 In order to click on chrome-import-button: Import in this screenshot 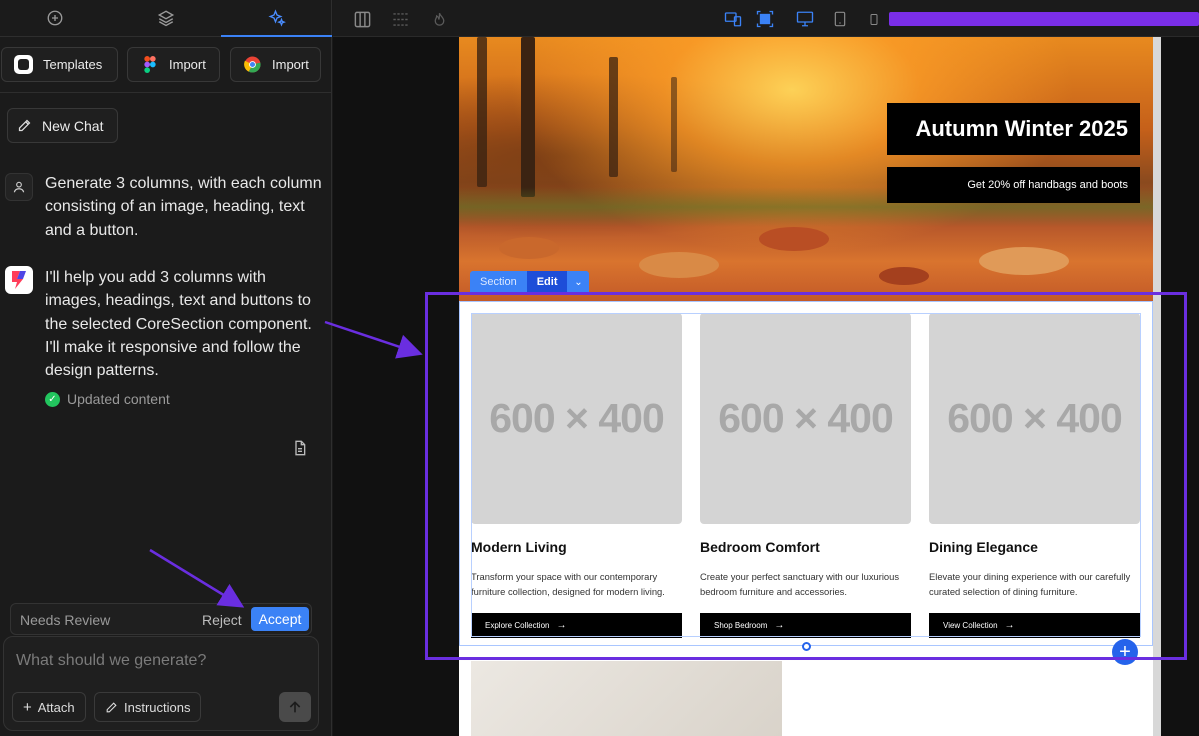, I will do `click(275, 64)`.